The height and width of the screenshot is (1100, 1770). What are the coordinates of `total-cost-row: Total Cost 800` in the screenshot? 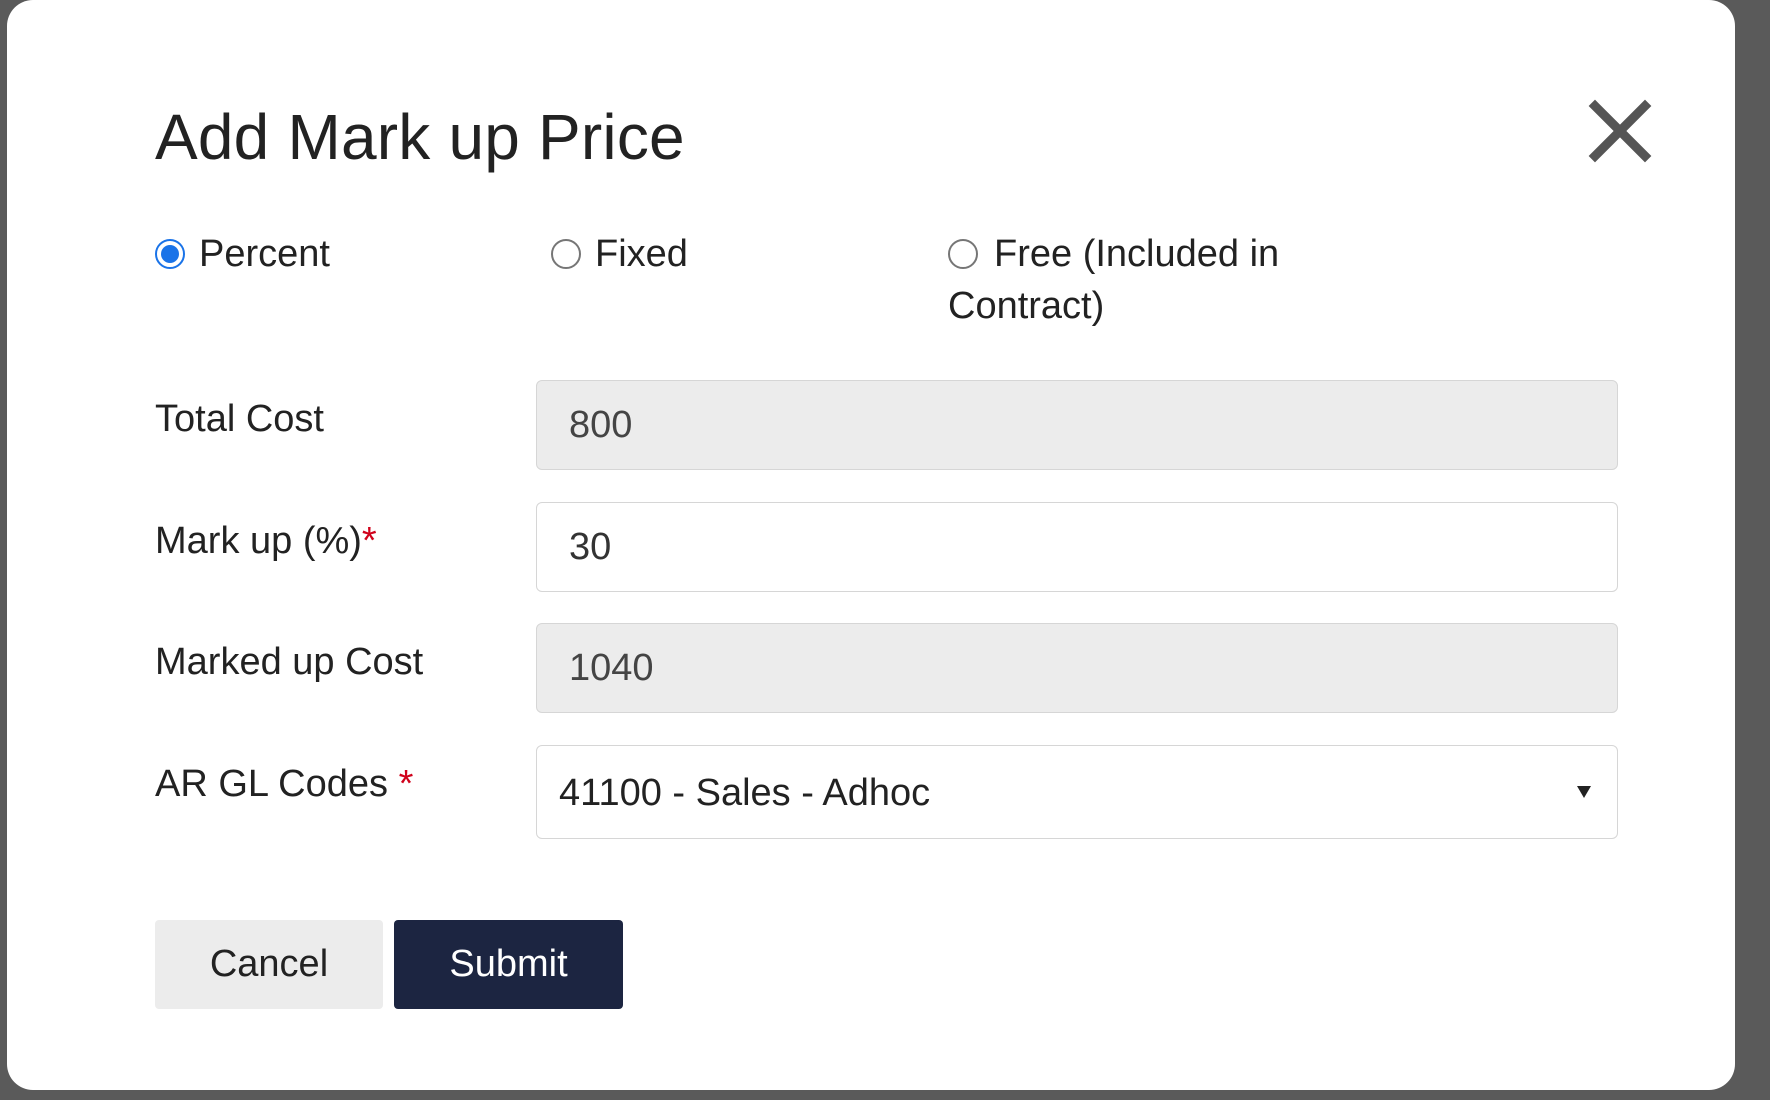 It's located at (887, 426).